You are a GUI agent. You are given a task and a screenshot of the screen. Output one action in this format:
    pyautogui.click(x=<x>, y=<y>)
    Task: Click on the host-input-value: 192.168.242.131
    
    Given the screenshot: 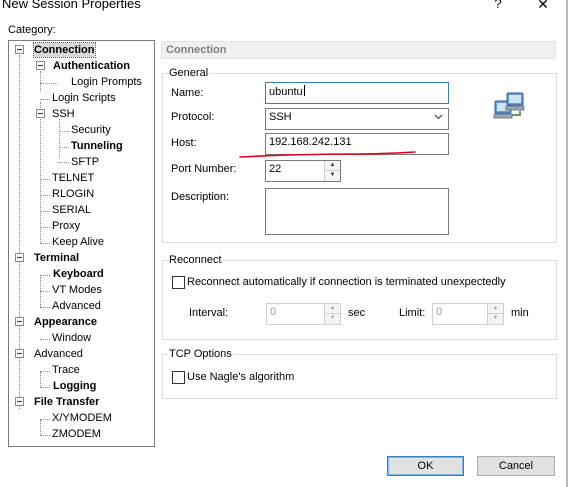 What is the action you would take?
    pyautogui.click(x=310, y=142)
    